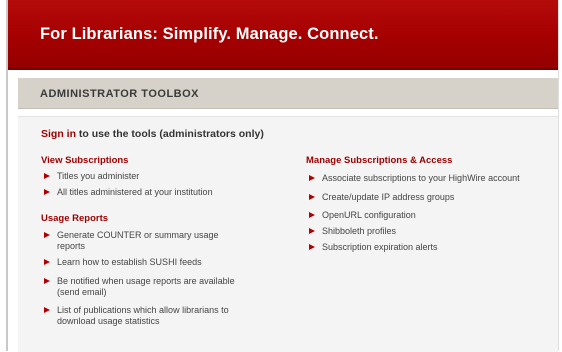 Image resolution: width=562 pixels, height=352 pixels. I want to click on link-shibboleth-profiles: Shibboleth profiles, so click(437, 231).